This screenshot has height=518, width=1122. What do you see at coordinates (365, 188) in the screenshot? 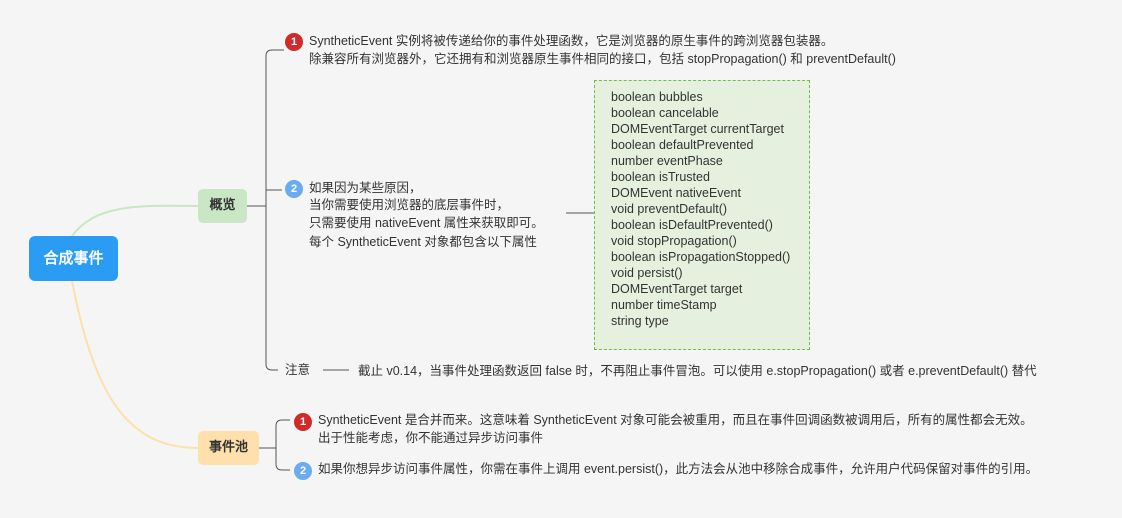
I see `overview-item-2-line-1: 如果因为某些原因，` at bounding box center [365, 188].